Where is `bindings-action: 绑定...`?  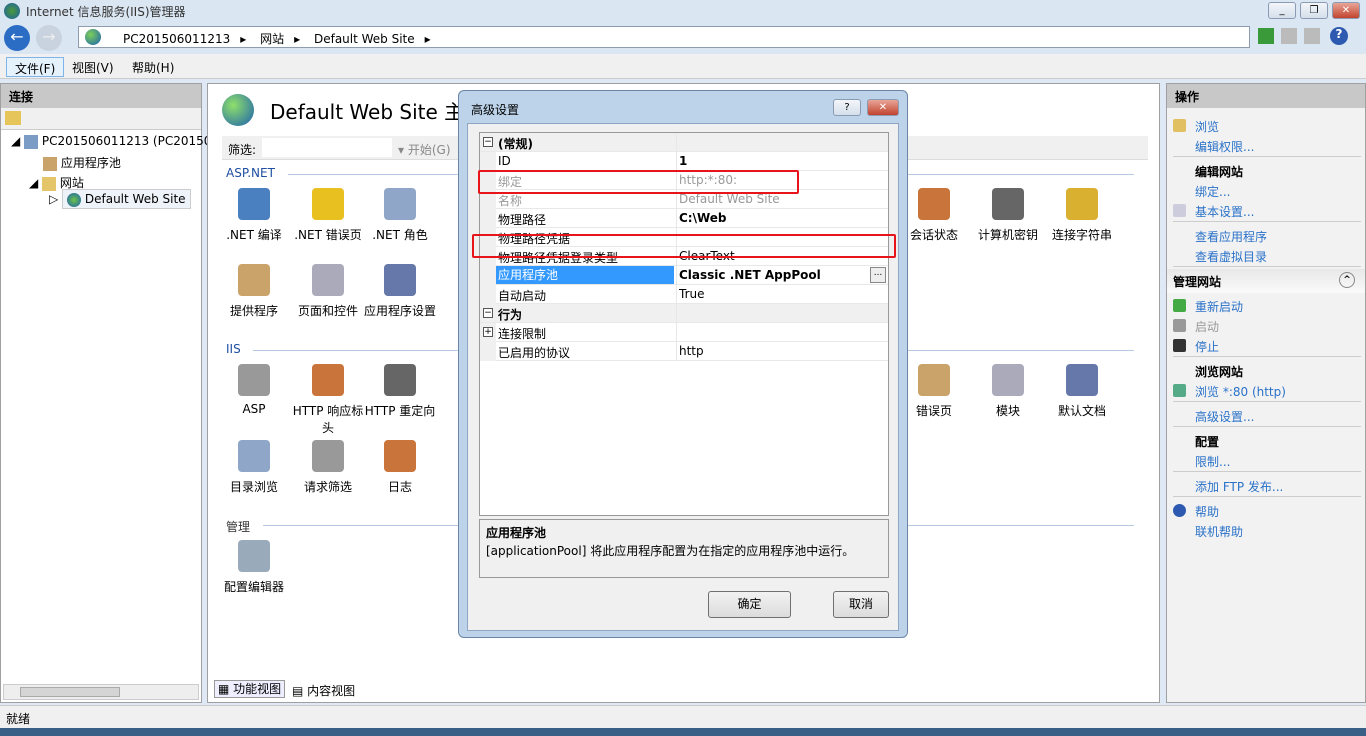
bindings-action: 绑定... is located at coordinates (1212, 191).